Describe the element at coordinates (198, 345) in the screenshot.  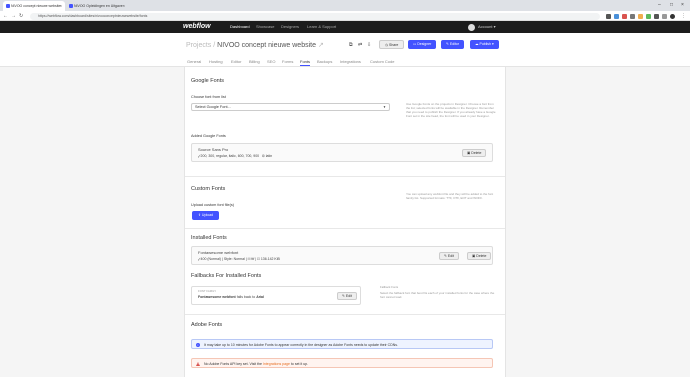
I see `info-icon: i` at that location.